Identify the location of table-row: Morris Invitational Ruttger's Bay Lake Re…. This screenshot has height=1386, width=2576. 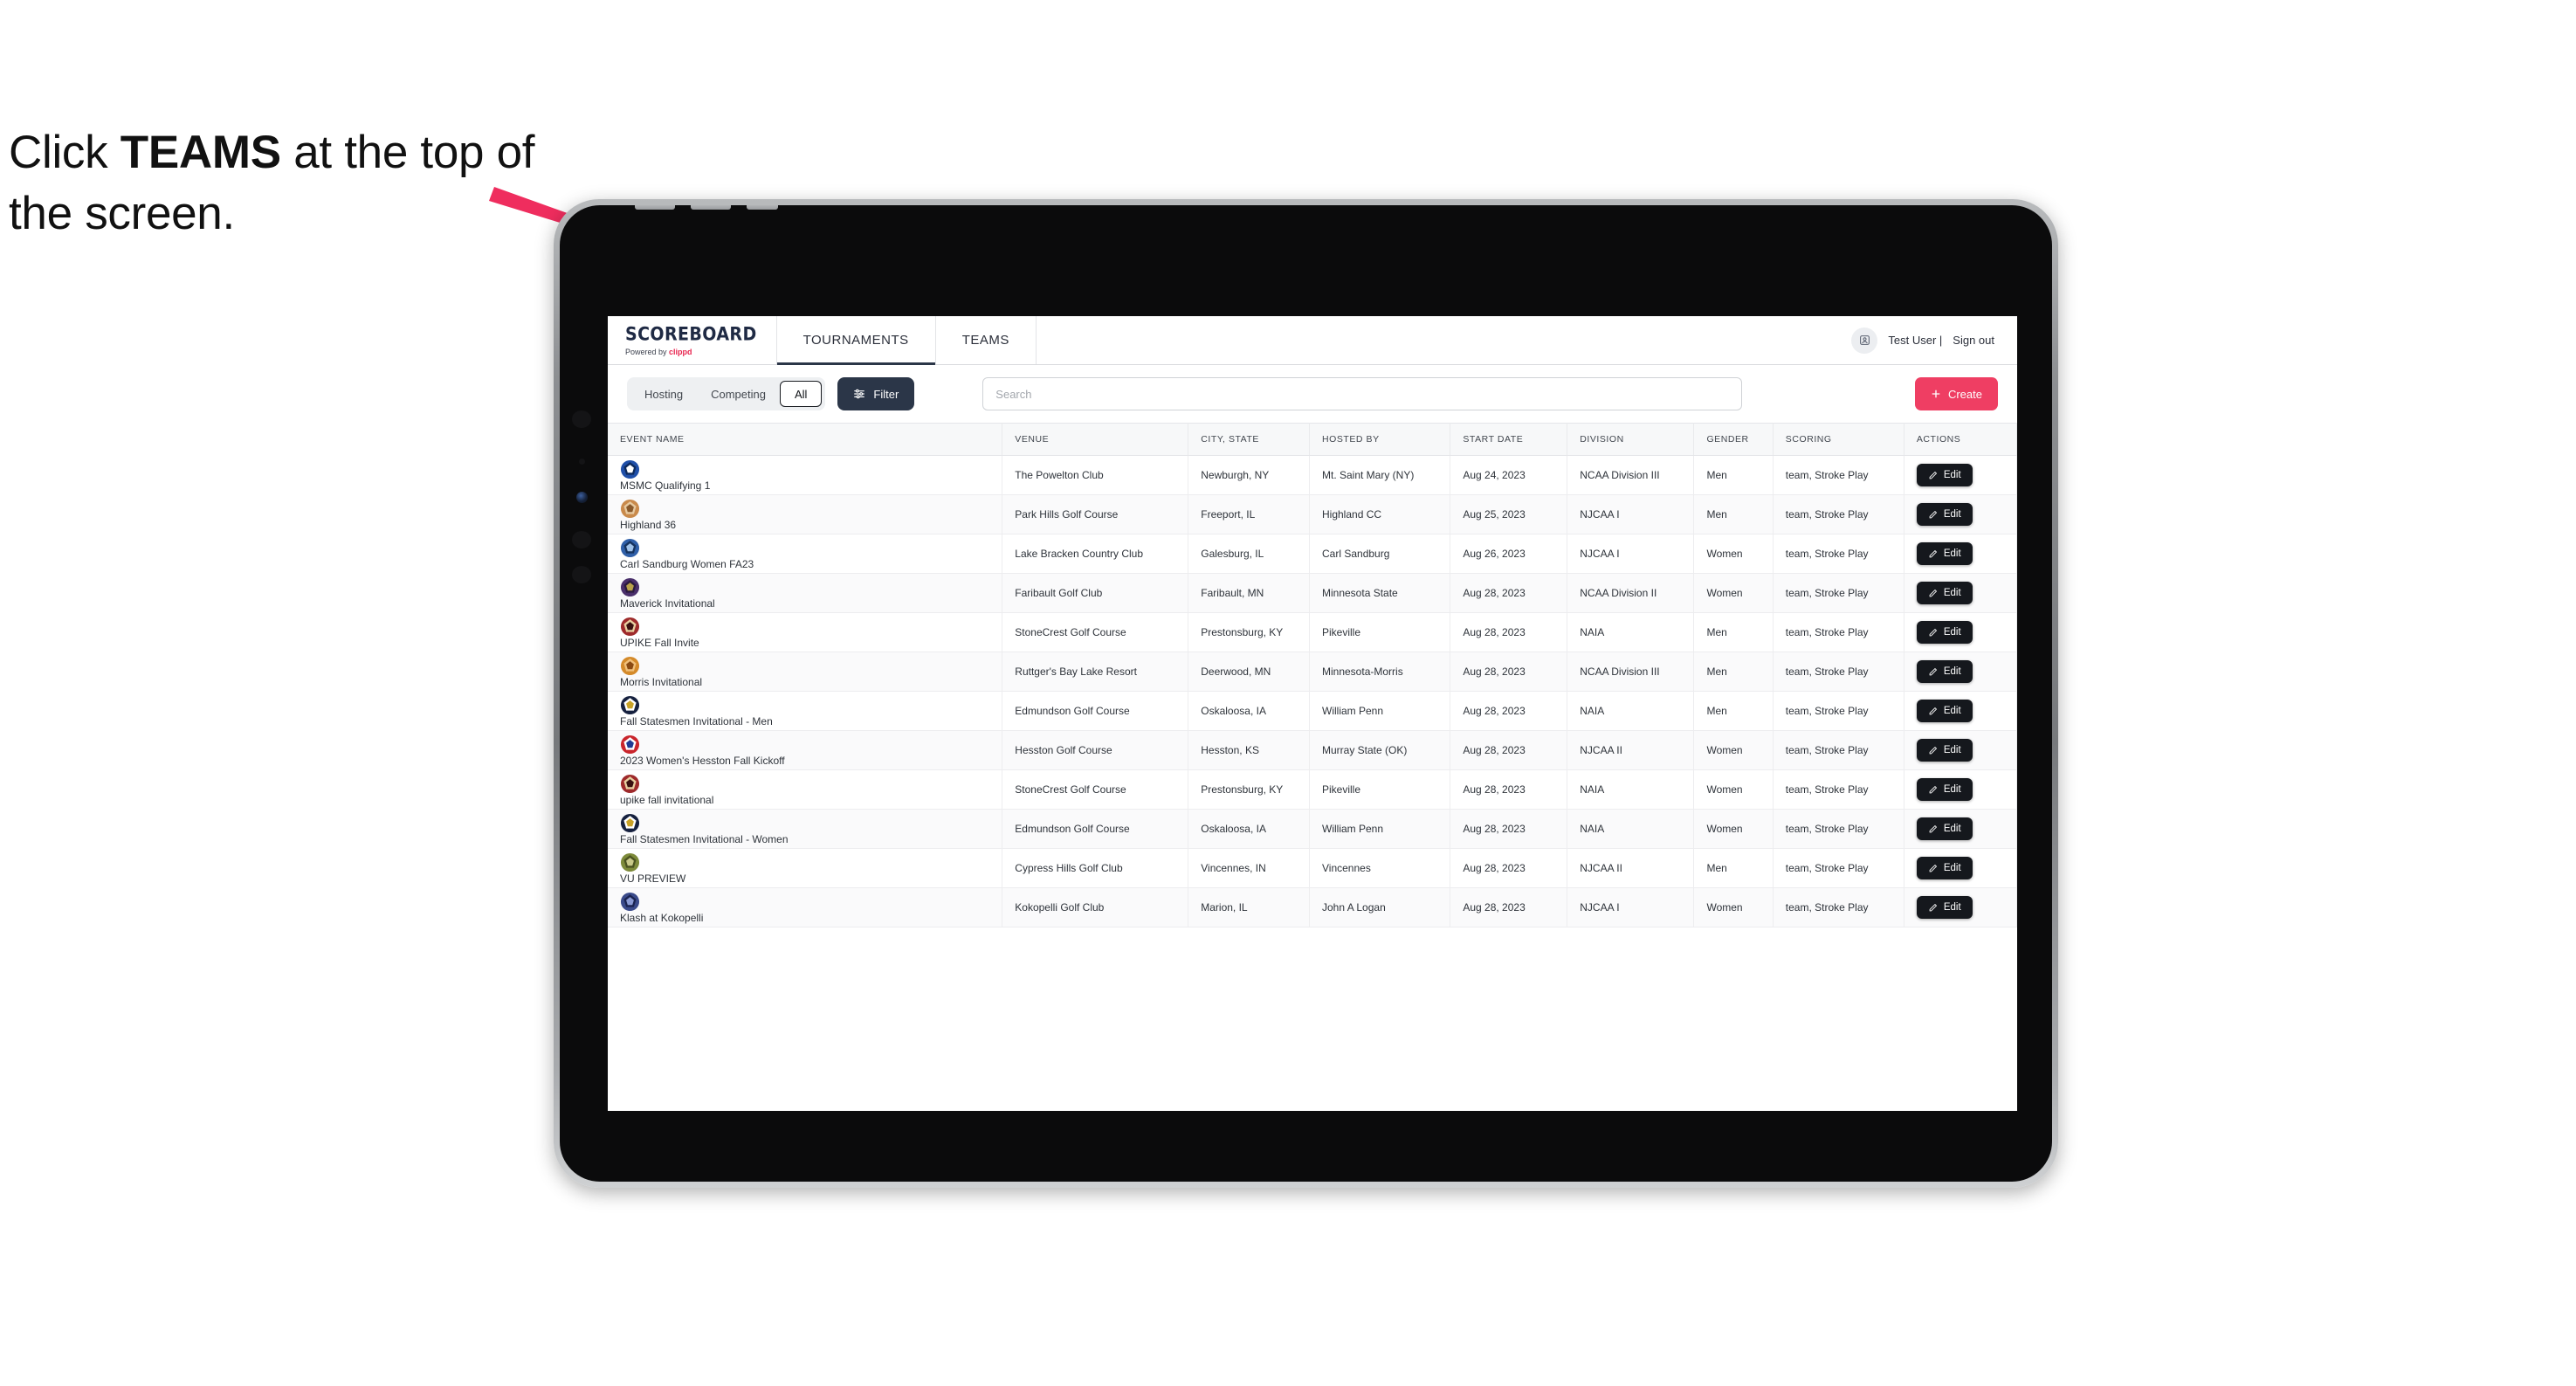
(1312, 672).